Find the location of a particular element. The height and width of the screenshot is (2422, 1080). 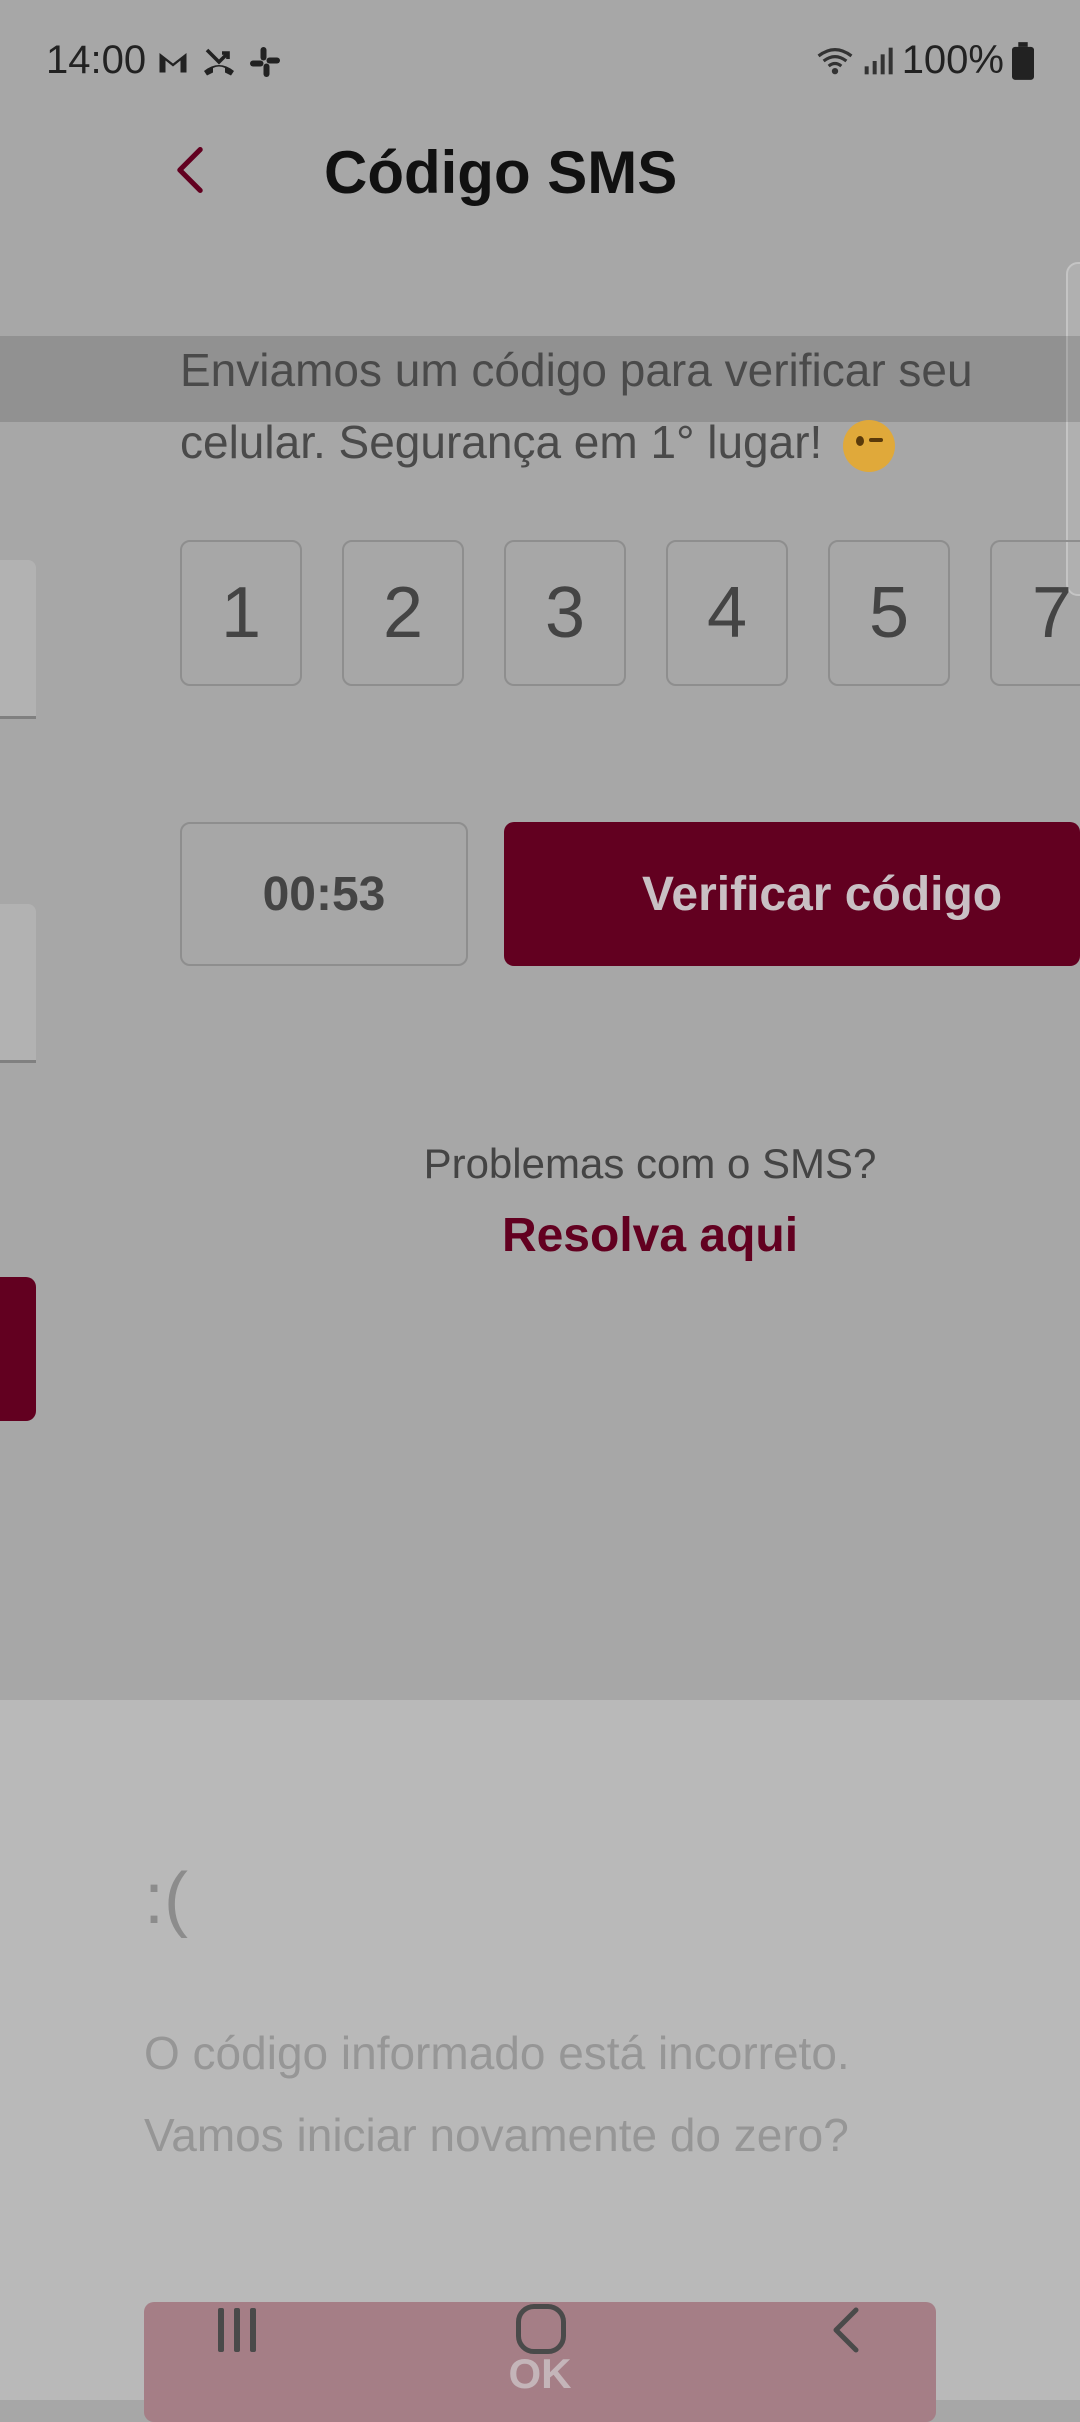

notification-icons is located at coordinates (219, 62).